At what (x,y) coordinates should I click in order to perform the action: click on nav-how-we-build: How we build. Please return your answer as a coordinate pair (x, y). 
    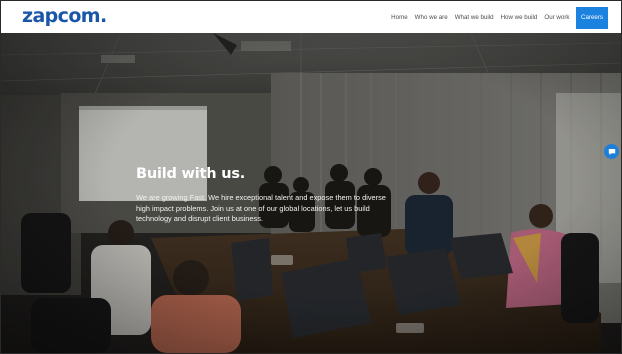
    Looking at the image, I should click on (519, 18).